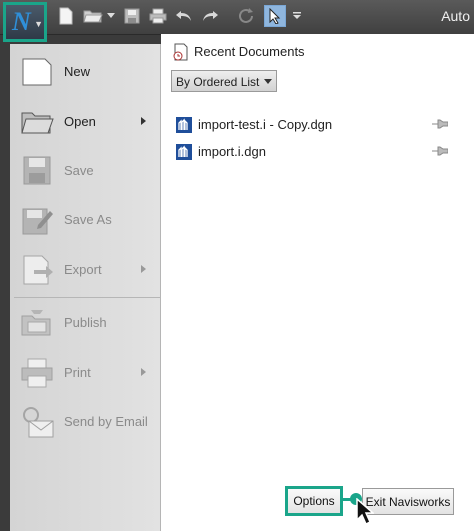  I want to click on menu-item-label: Publish, so click(85, 322).